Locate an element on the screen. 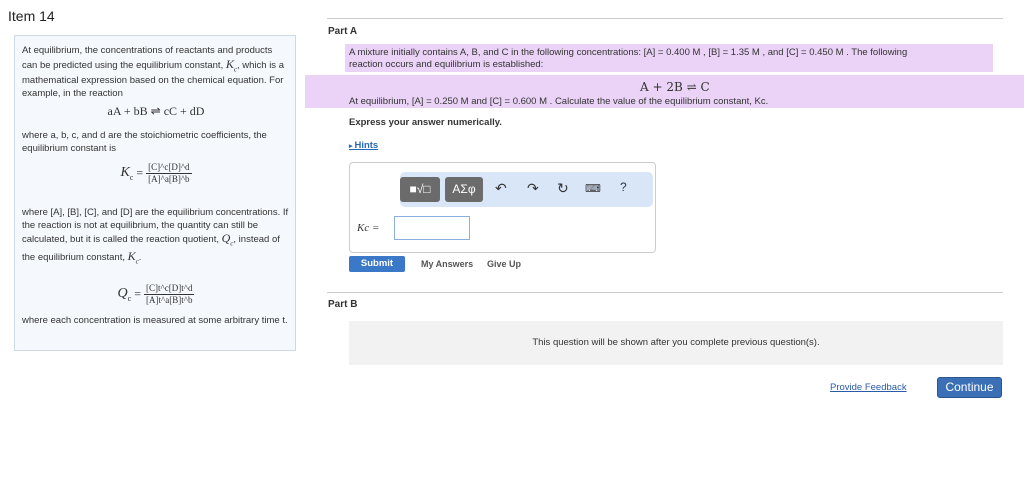  my-answers-button: My Answers is located at coordinates (447, 264).